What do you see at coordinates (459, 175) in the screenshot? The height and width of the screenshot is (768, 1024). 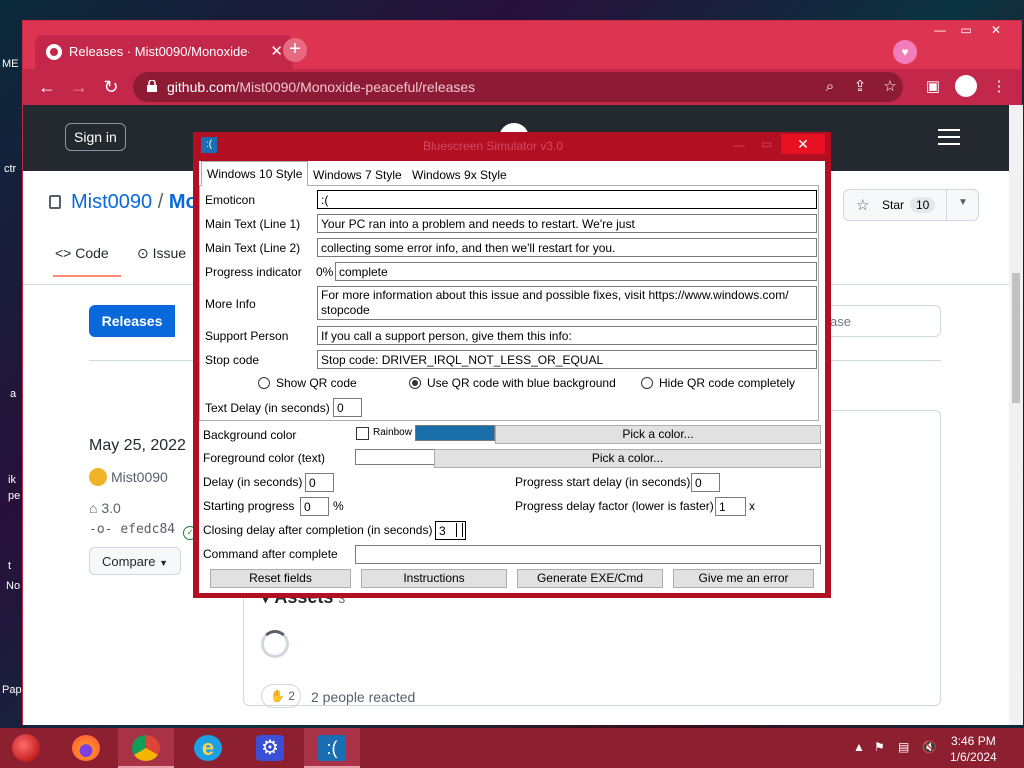 I see `tab-windows-9x: Windows 9x Style` at bounding box center [459, 175].